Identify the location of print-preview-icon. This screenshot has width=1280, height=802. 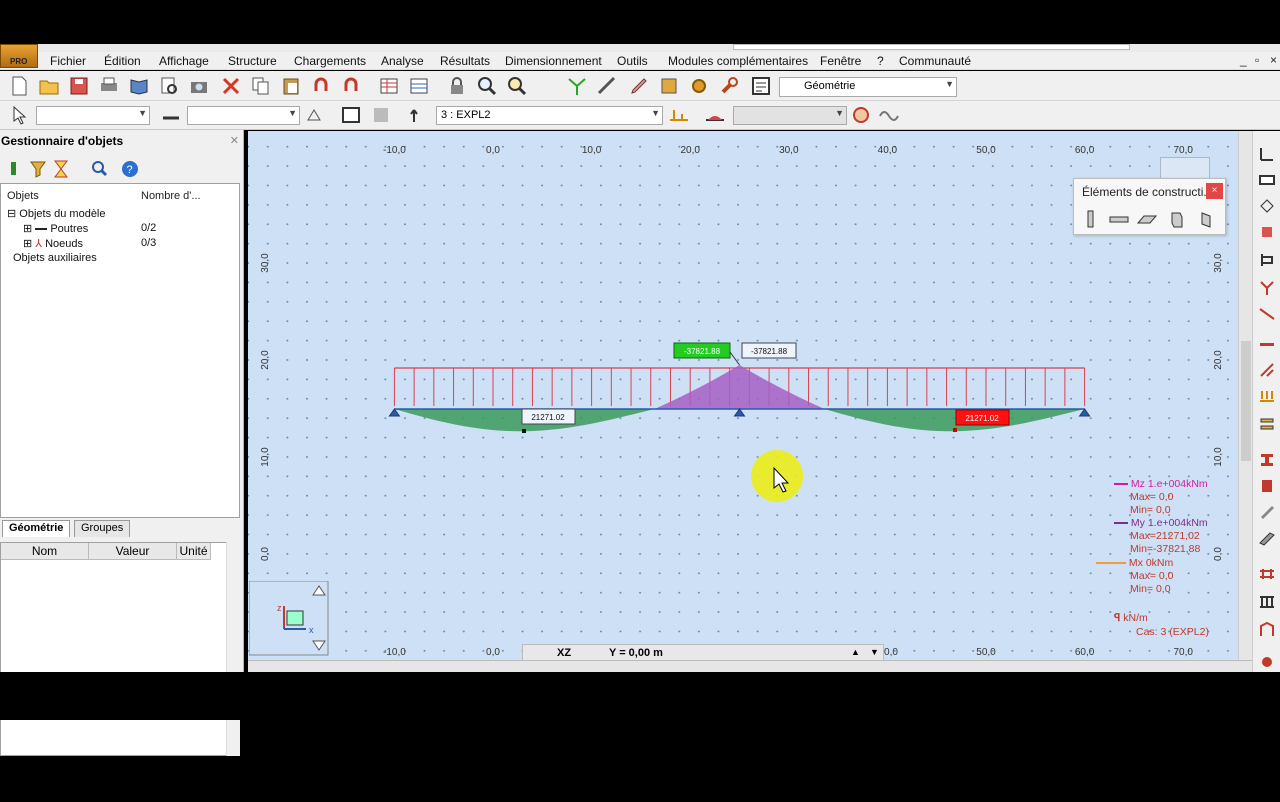
(169, 86).